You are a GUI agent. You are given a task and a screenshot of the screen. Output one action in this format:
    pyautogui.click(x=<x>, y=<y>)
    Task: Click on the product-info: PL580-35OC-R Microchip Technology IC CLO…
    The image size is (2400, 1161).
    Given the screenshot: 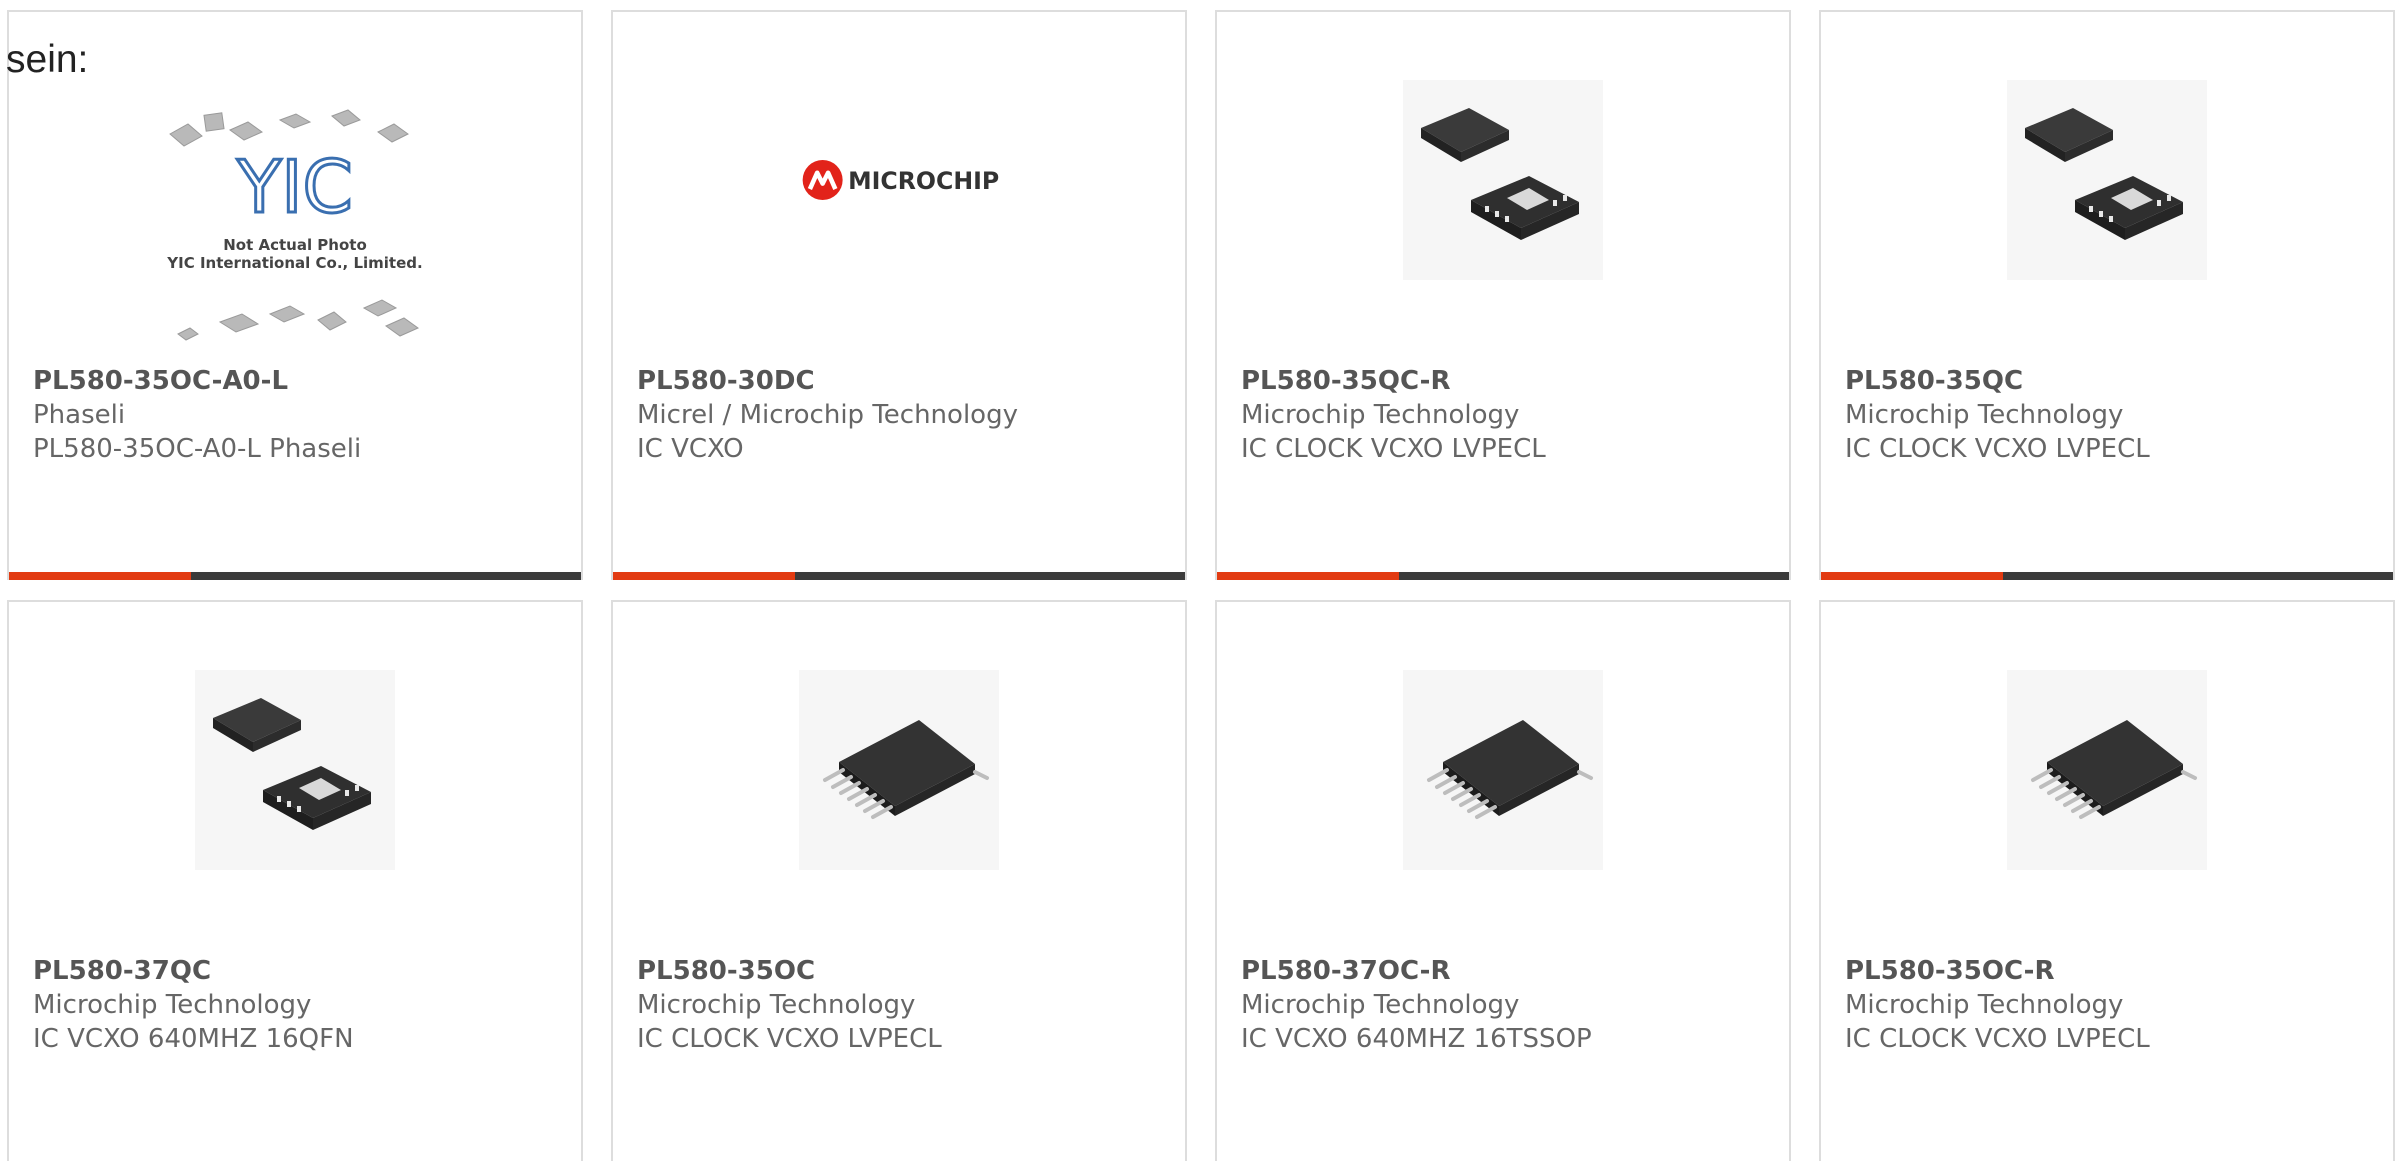 What is the action you would take?
    pyautogui.click(x=2113, y=1005)
    